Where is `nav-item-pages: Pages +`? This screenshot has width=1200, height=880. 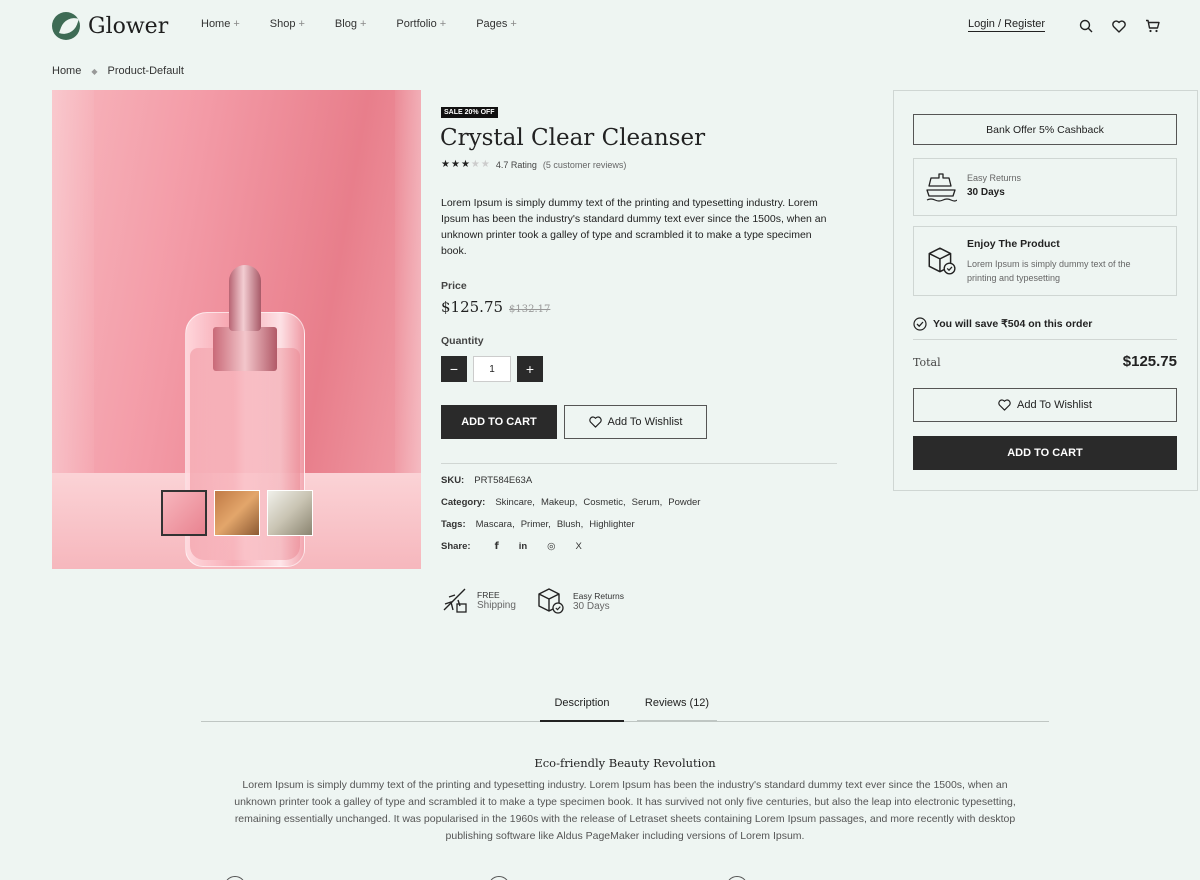 nav-item-pages: Pages + is located at coordinates (496, 24).